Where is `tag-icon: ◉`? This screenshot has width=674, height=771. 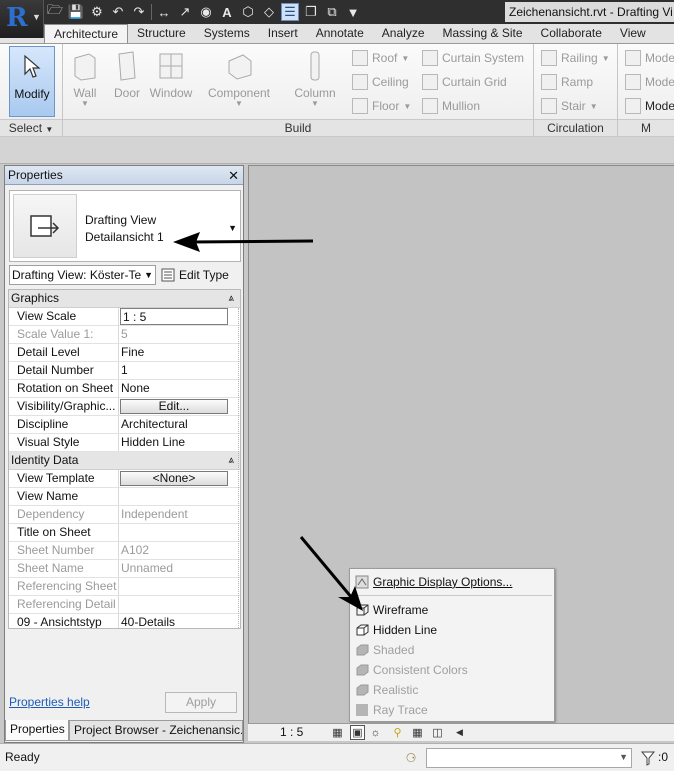 tag-icon: ◉ is located at coordinates (206, 12).